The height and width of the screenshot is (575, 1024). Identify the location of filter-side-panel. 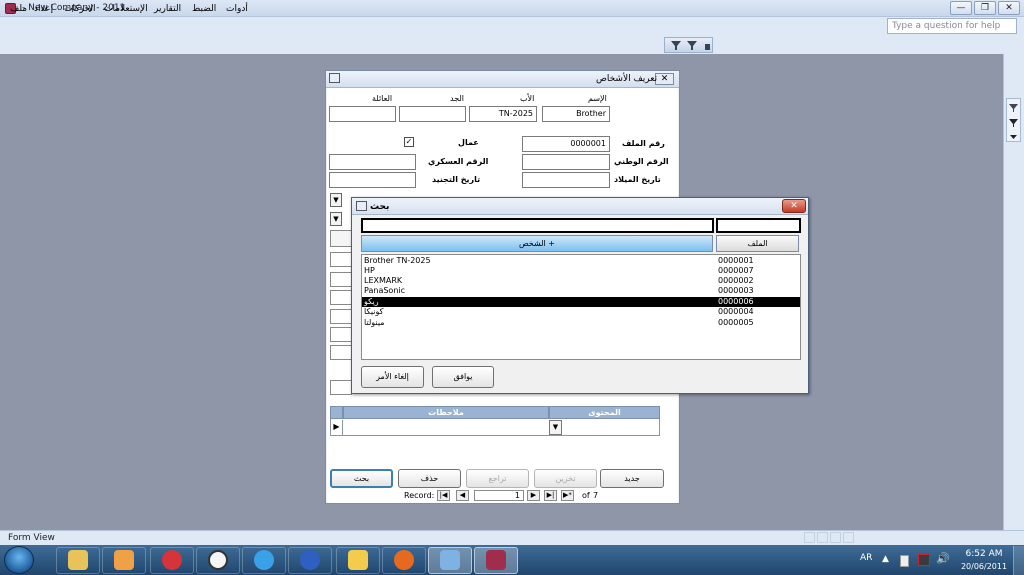
(1013, 120).